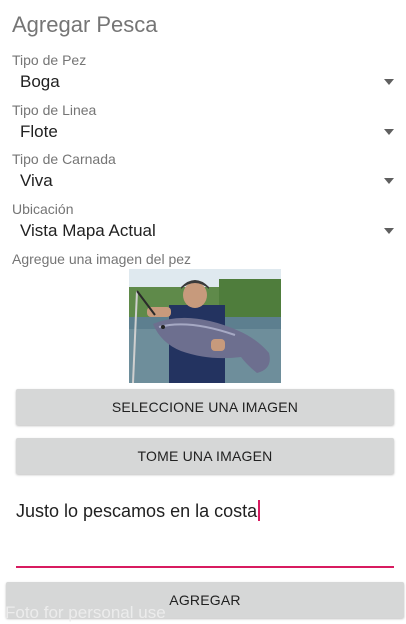 Image resolution: width=406 pixels, height=624 pixels. I want to click on bait-type-label: Tipo de Carnada, so click(64, 159).